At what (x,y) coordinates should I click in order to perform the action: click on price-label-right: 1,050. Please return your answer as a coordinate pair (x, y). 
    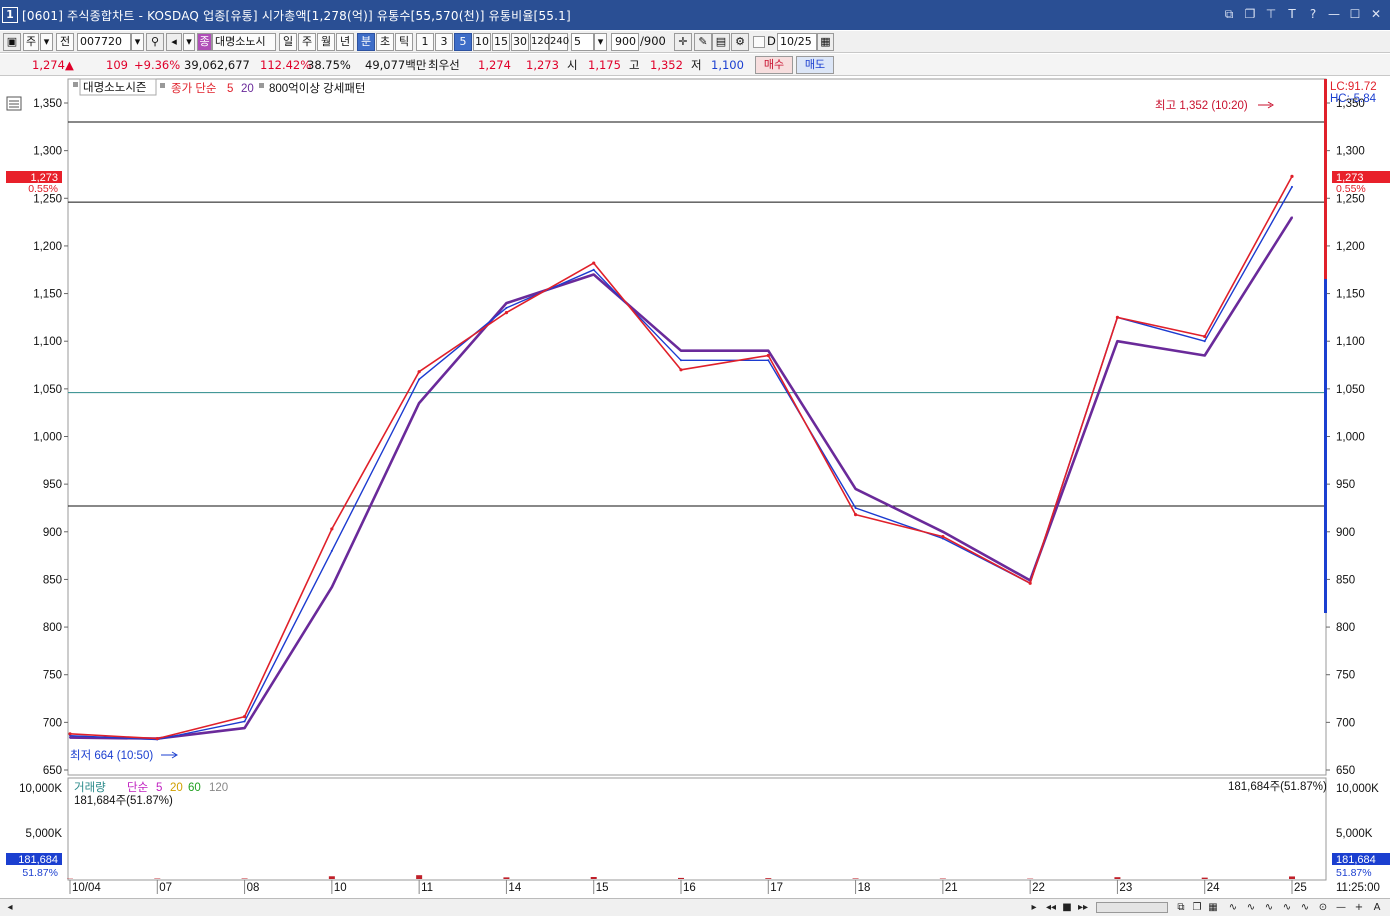
    Looking at the image, I should click on (1350, 390).